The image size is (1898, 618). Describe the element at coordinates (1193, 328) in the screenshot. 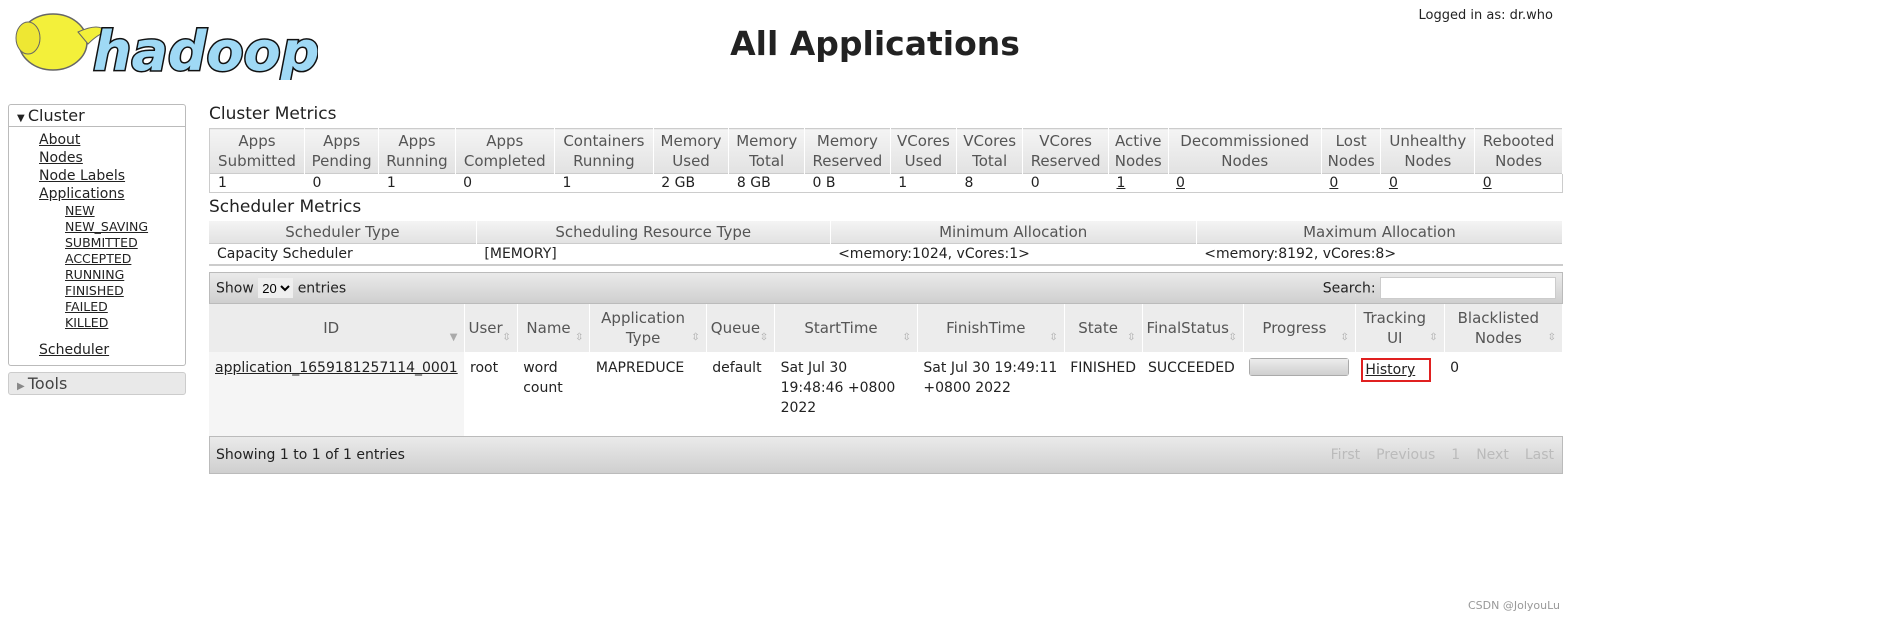

I see `column-header: FinalStatus ⇳` at that location.